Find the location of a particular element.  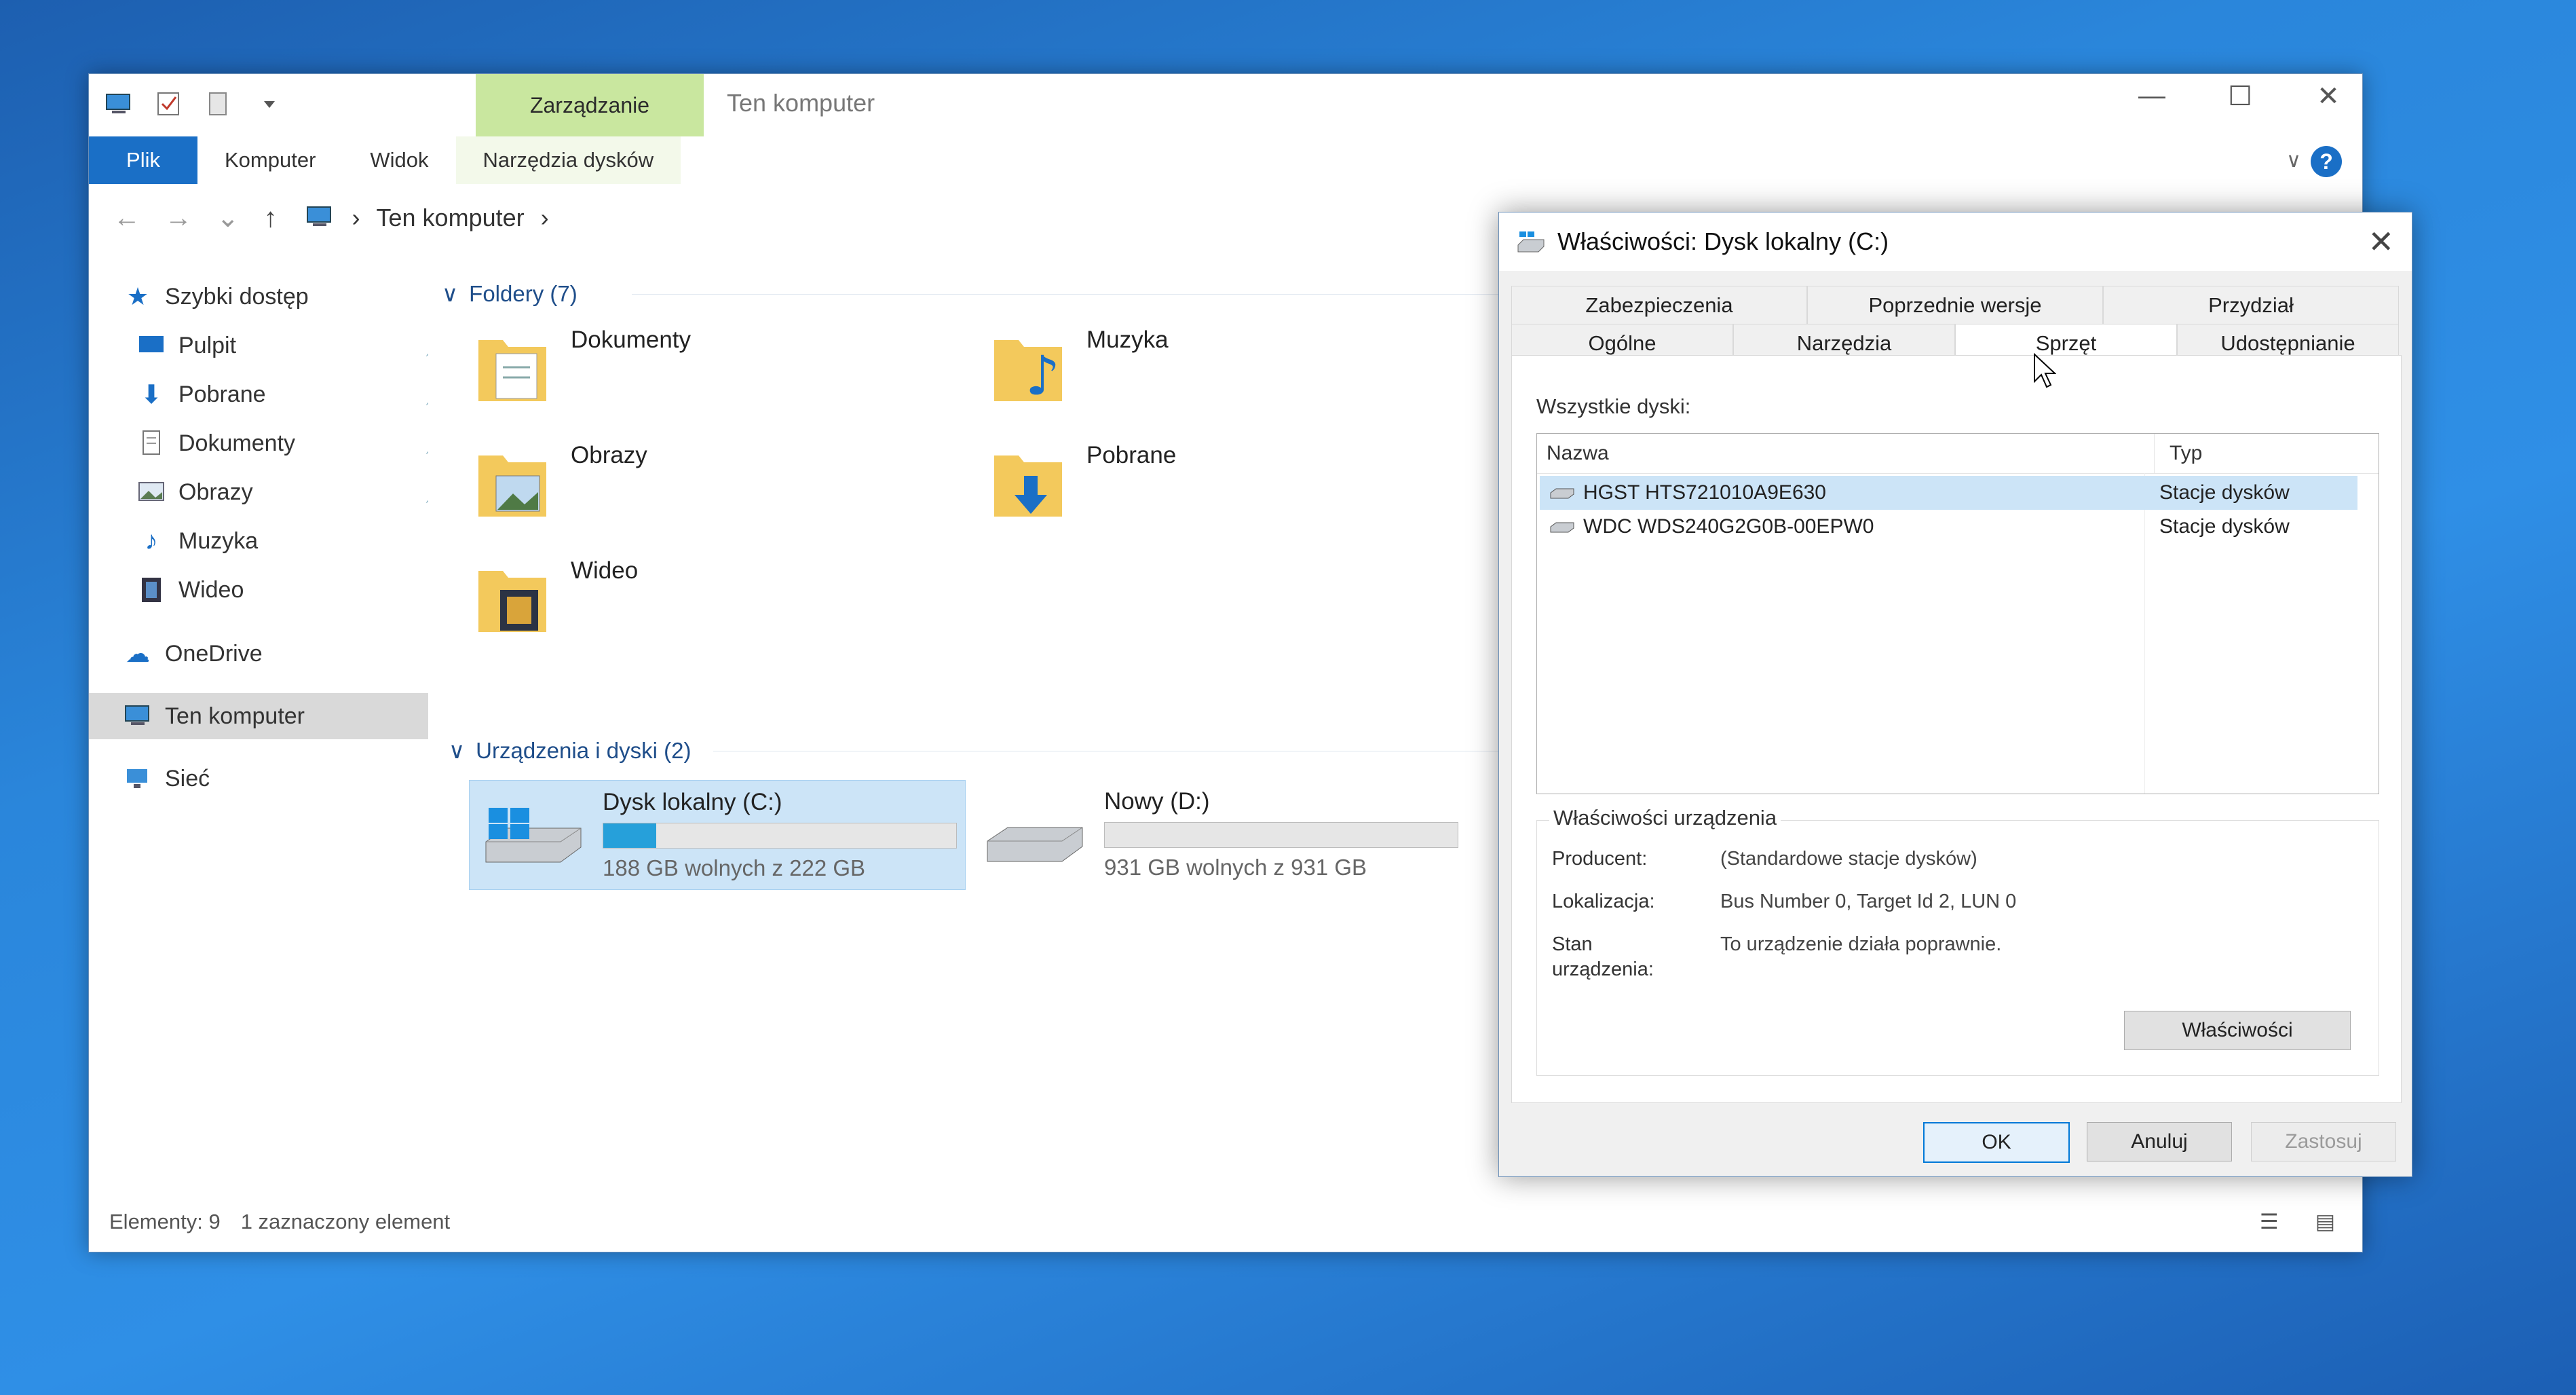

folder-downloads: Pobrane is located at coordinates (1083, 482).